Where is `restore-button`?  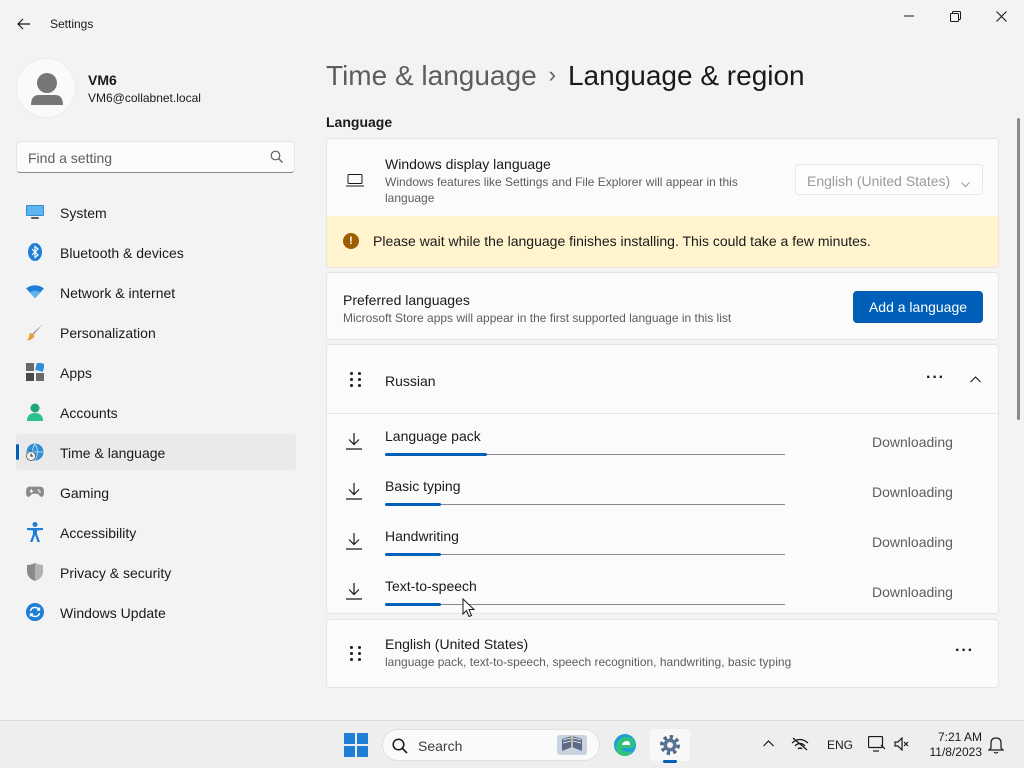
restore-button is located at coordinates (955, 16).